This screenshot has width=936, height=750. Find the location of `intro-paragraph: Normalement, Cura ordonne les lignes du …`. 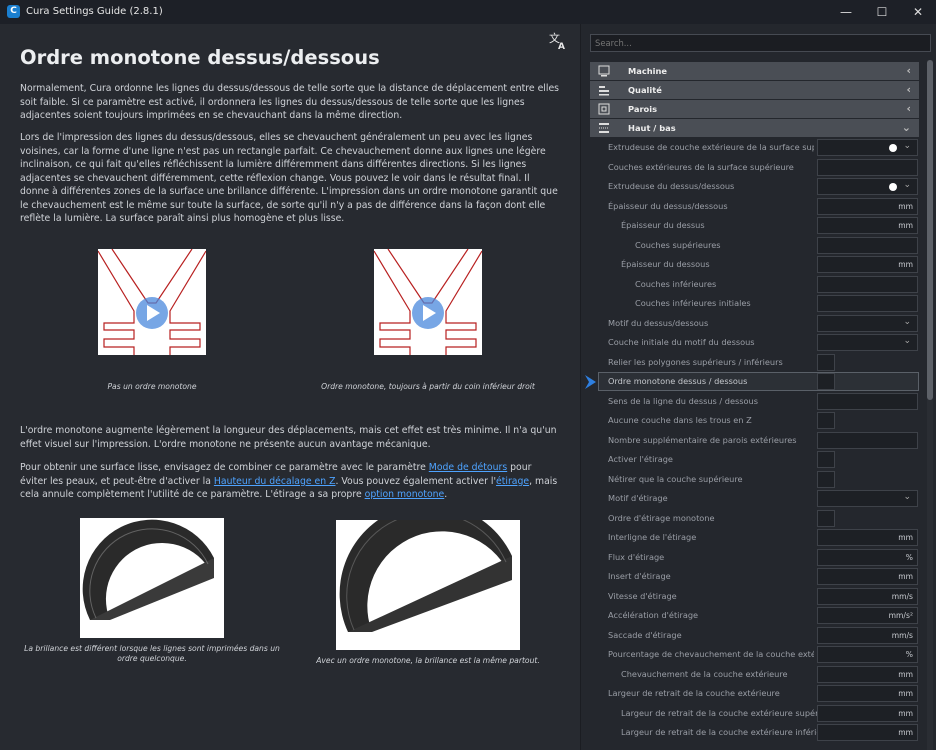

intro-paragraph: Normalement, Cura ordonne les lignes du … is located at coordinates (290, 102).